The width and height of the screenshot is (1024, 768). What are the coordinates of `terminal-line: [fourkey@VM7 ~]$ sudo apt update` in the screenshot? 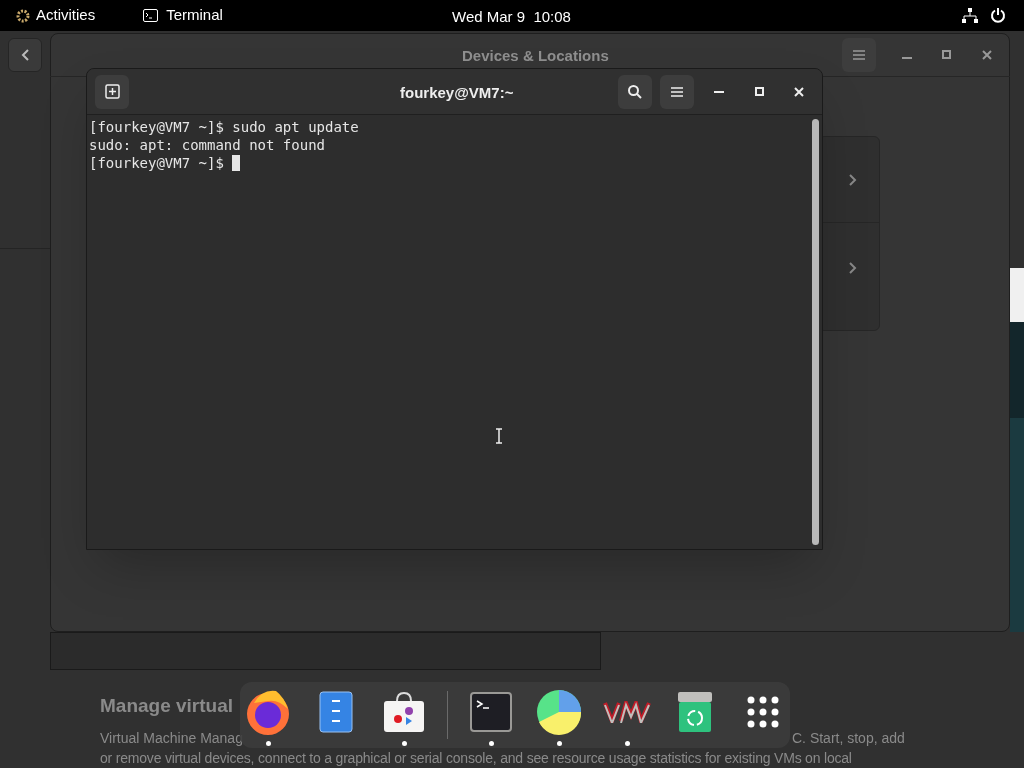 It's located at (224, 127).